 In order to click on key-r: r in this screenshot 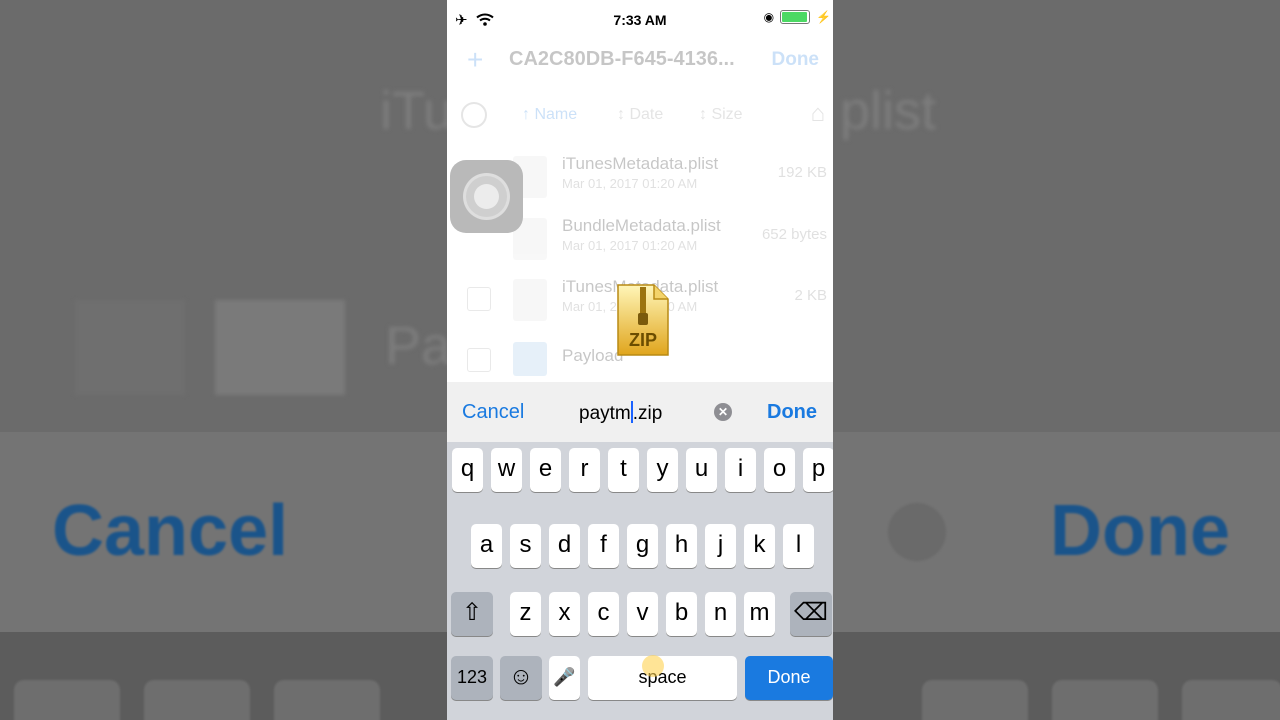, I will do `click(584, 470)`.